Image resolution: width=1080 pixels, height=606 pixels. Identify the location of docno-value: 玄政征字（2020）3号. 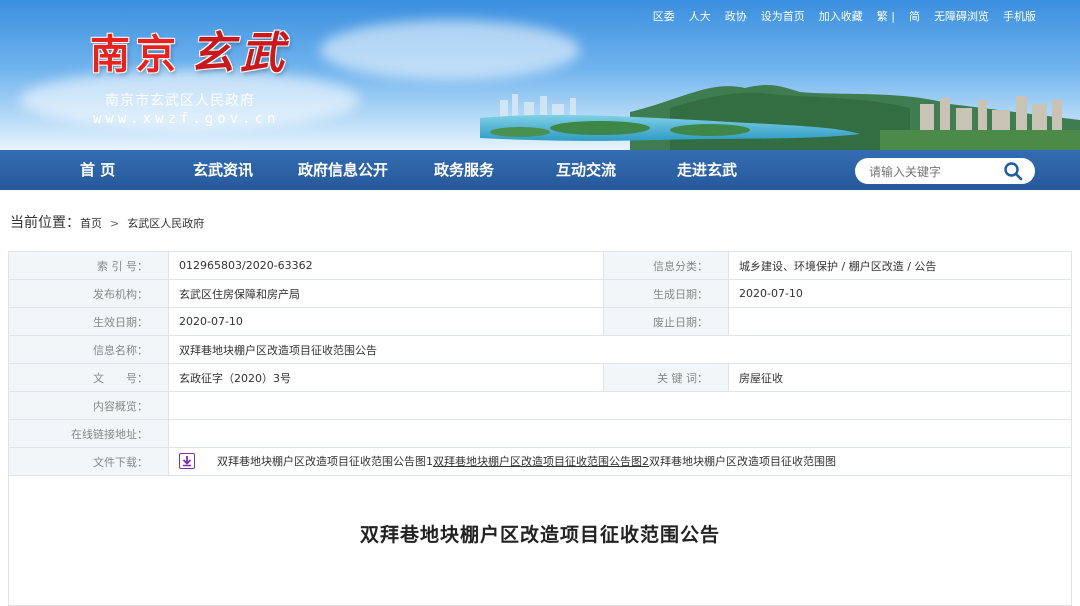
(386, 377).